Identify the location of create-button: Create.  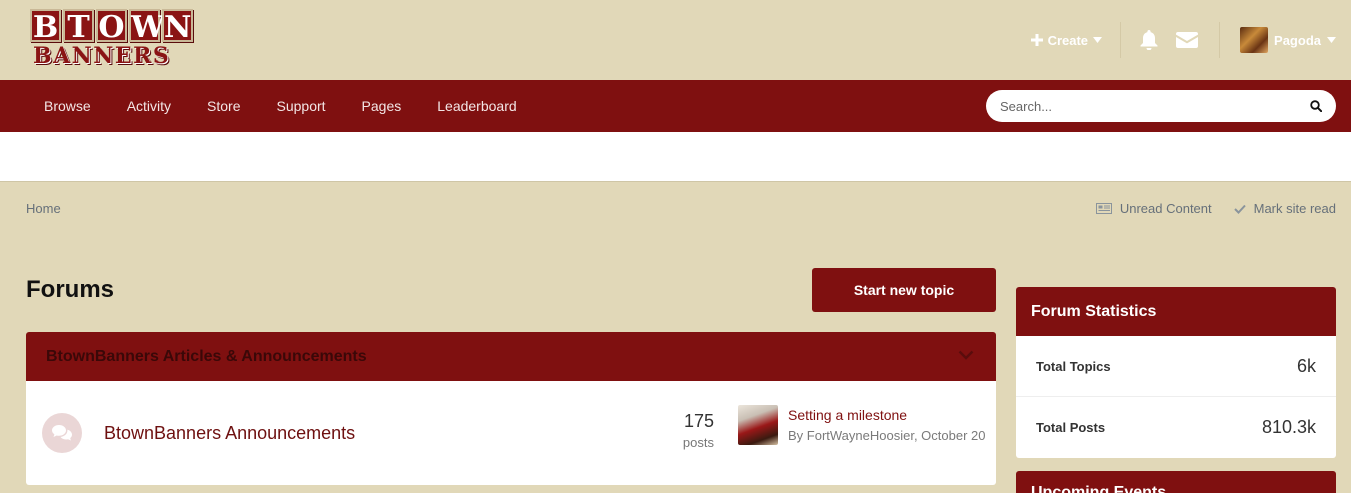
(1066, 40).